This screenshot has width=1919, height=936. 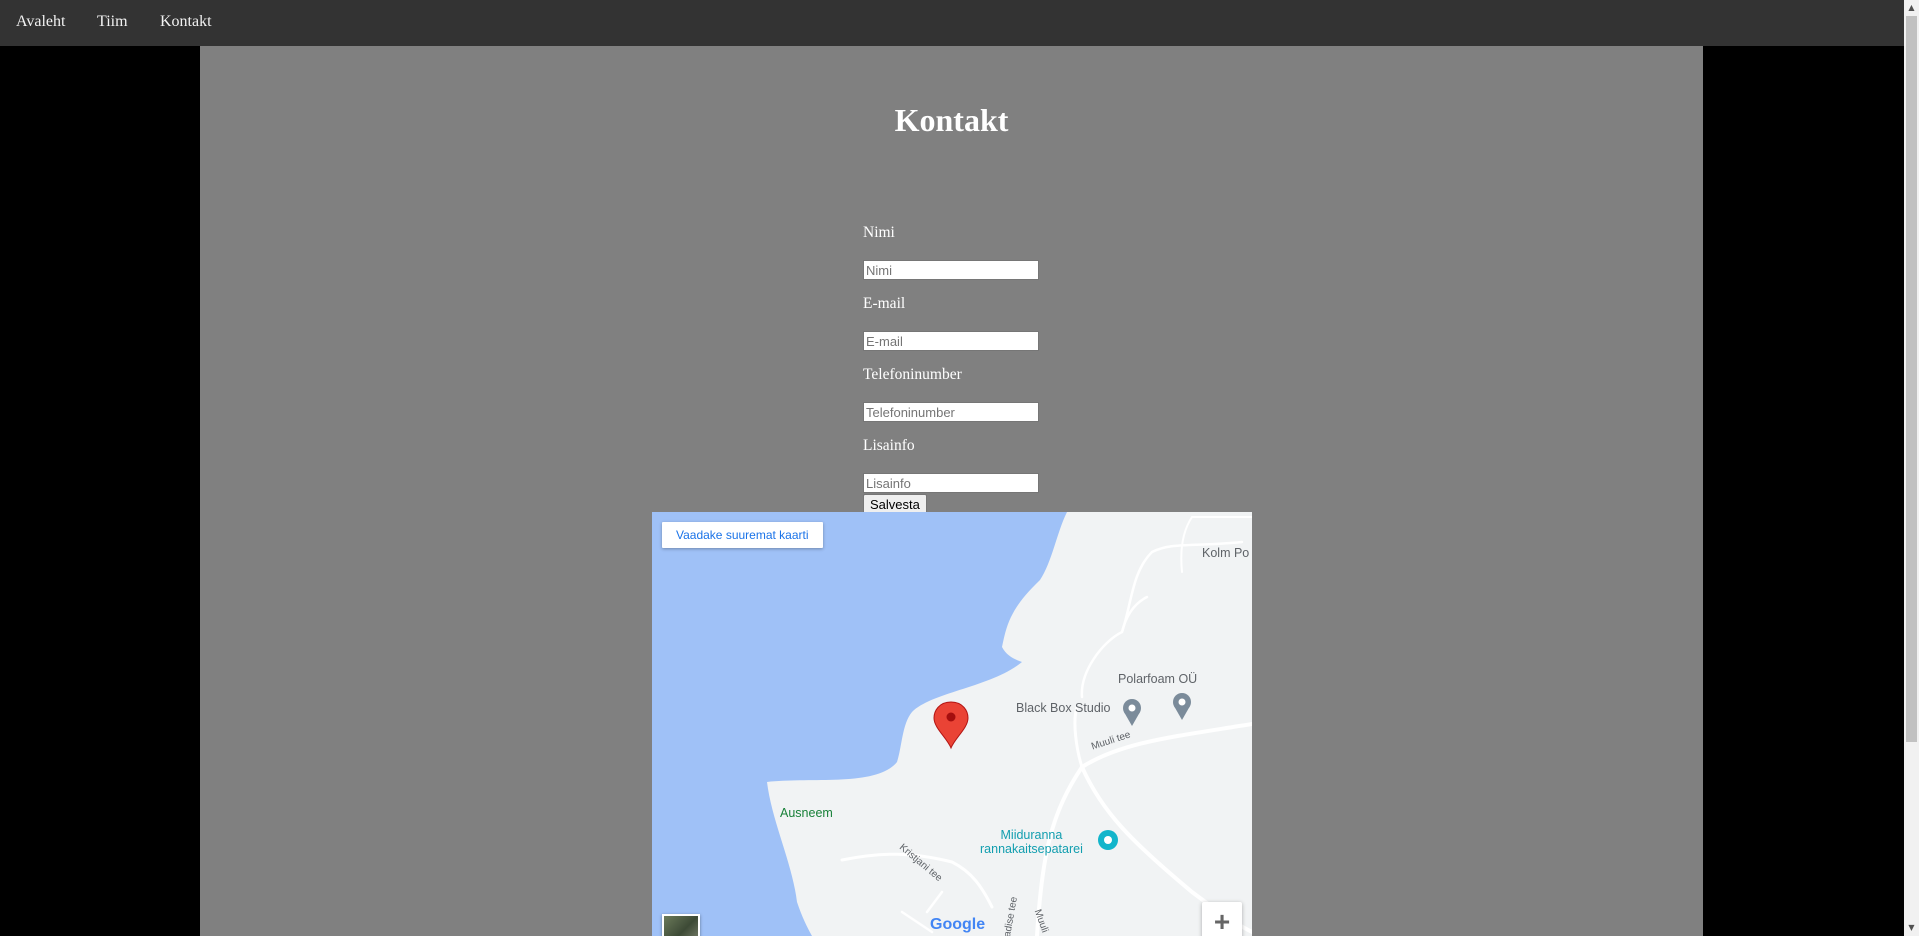 I want to click on place-label-blackbox: Black Box Studio, so click(x=1063, y=708).